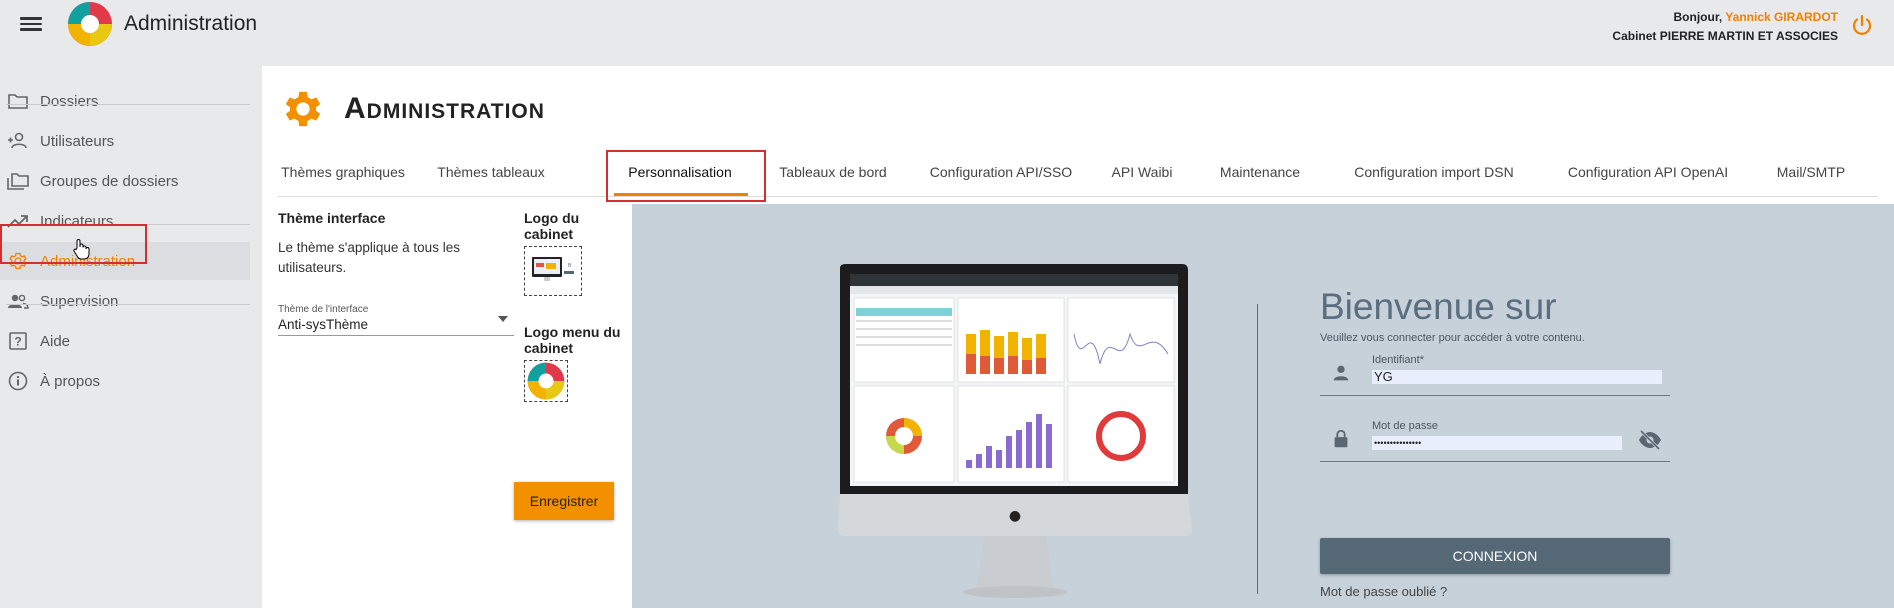 This screenshot has height=608, width=1894. What do you see at coordinates (69, 101) in the screenshot?
I see `sidebar-item-label: Dossiers` at bounding box center [69, 101].